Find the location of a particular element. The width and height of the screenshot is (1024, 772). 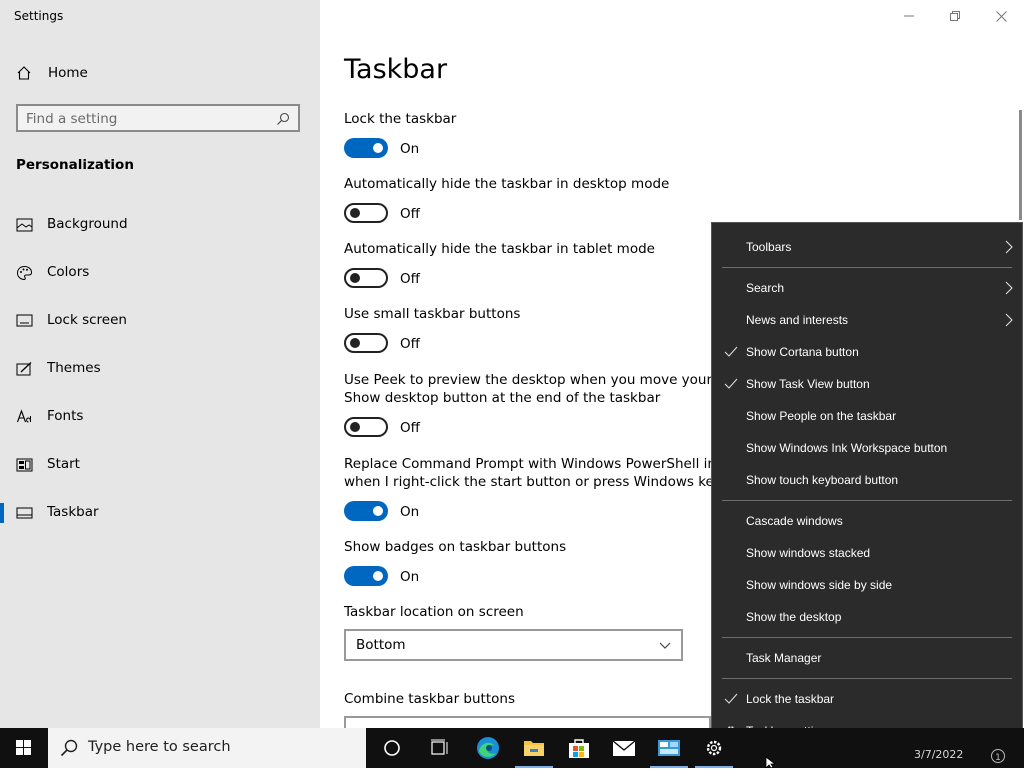

small-buttons-toggle is located at coordinates (366, 343).